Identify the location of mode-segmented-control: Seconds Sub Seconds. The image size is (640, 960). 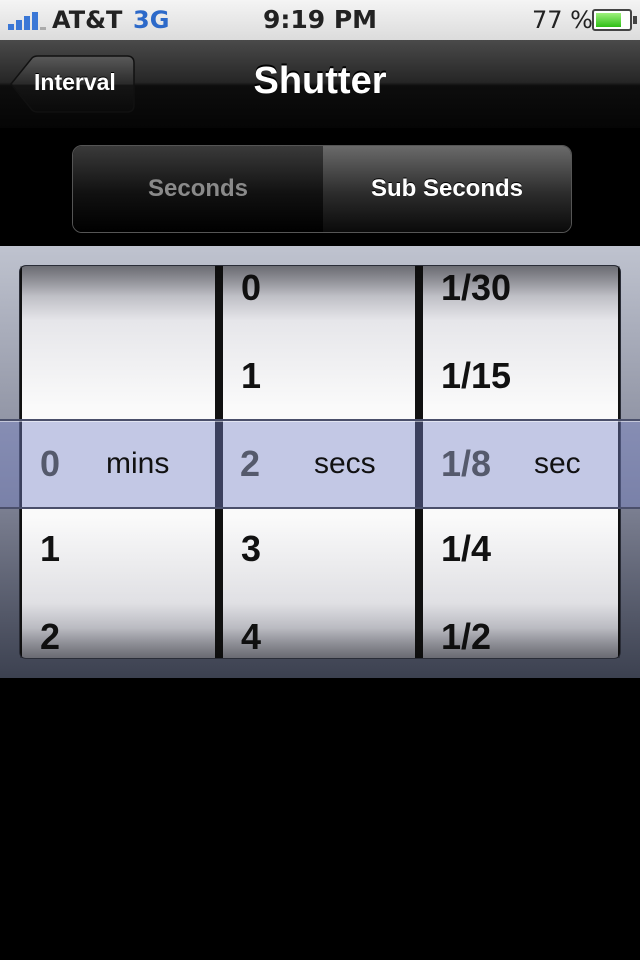
(322, 189).